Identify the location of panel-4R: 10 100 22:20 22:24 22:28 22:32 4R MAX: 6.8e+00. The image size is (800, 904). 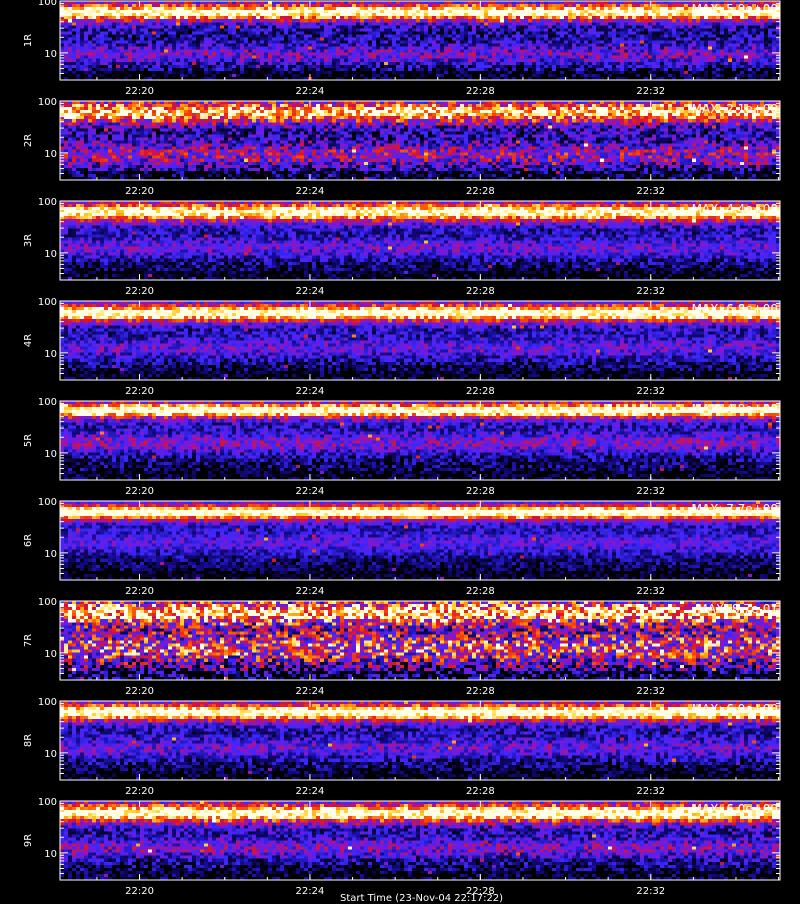
(402, 347).